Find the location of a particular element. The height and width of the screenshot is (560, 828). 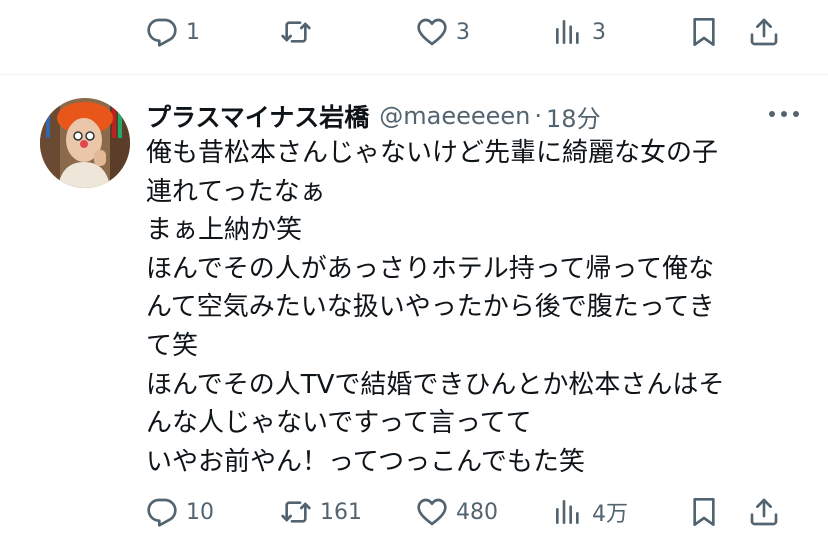

tweet-time: 18分 is located at coordinates (573, 116).